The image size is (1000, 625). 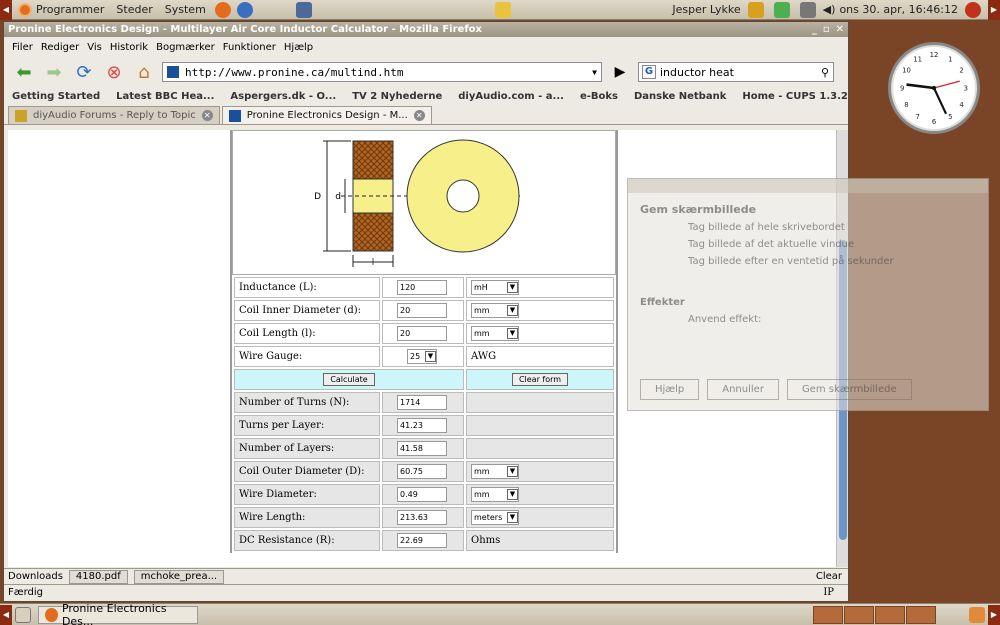 I want to click on update-icon, so click(x=755, y=9).